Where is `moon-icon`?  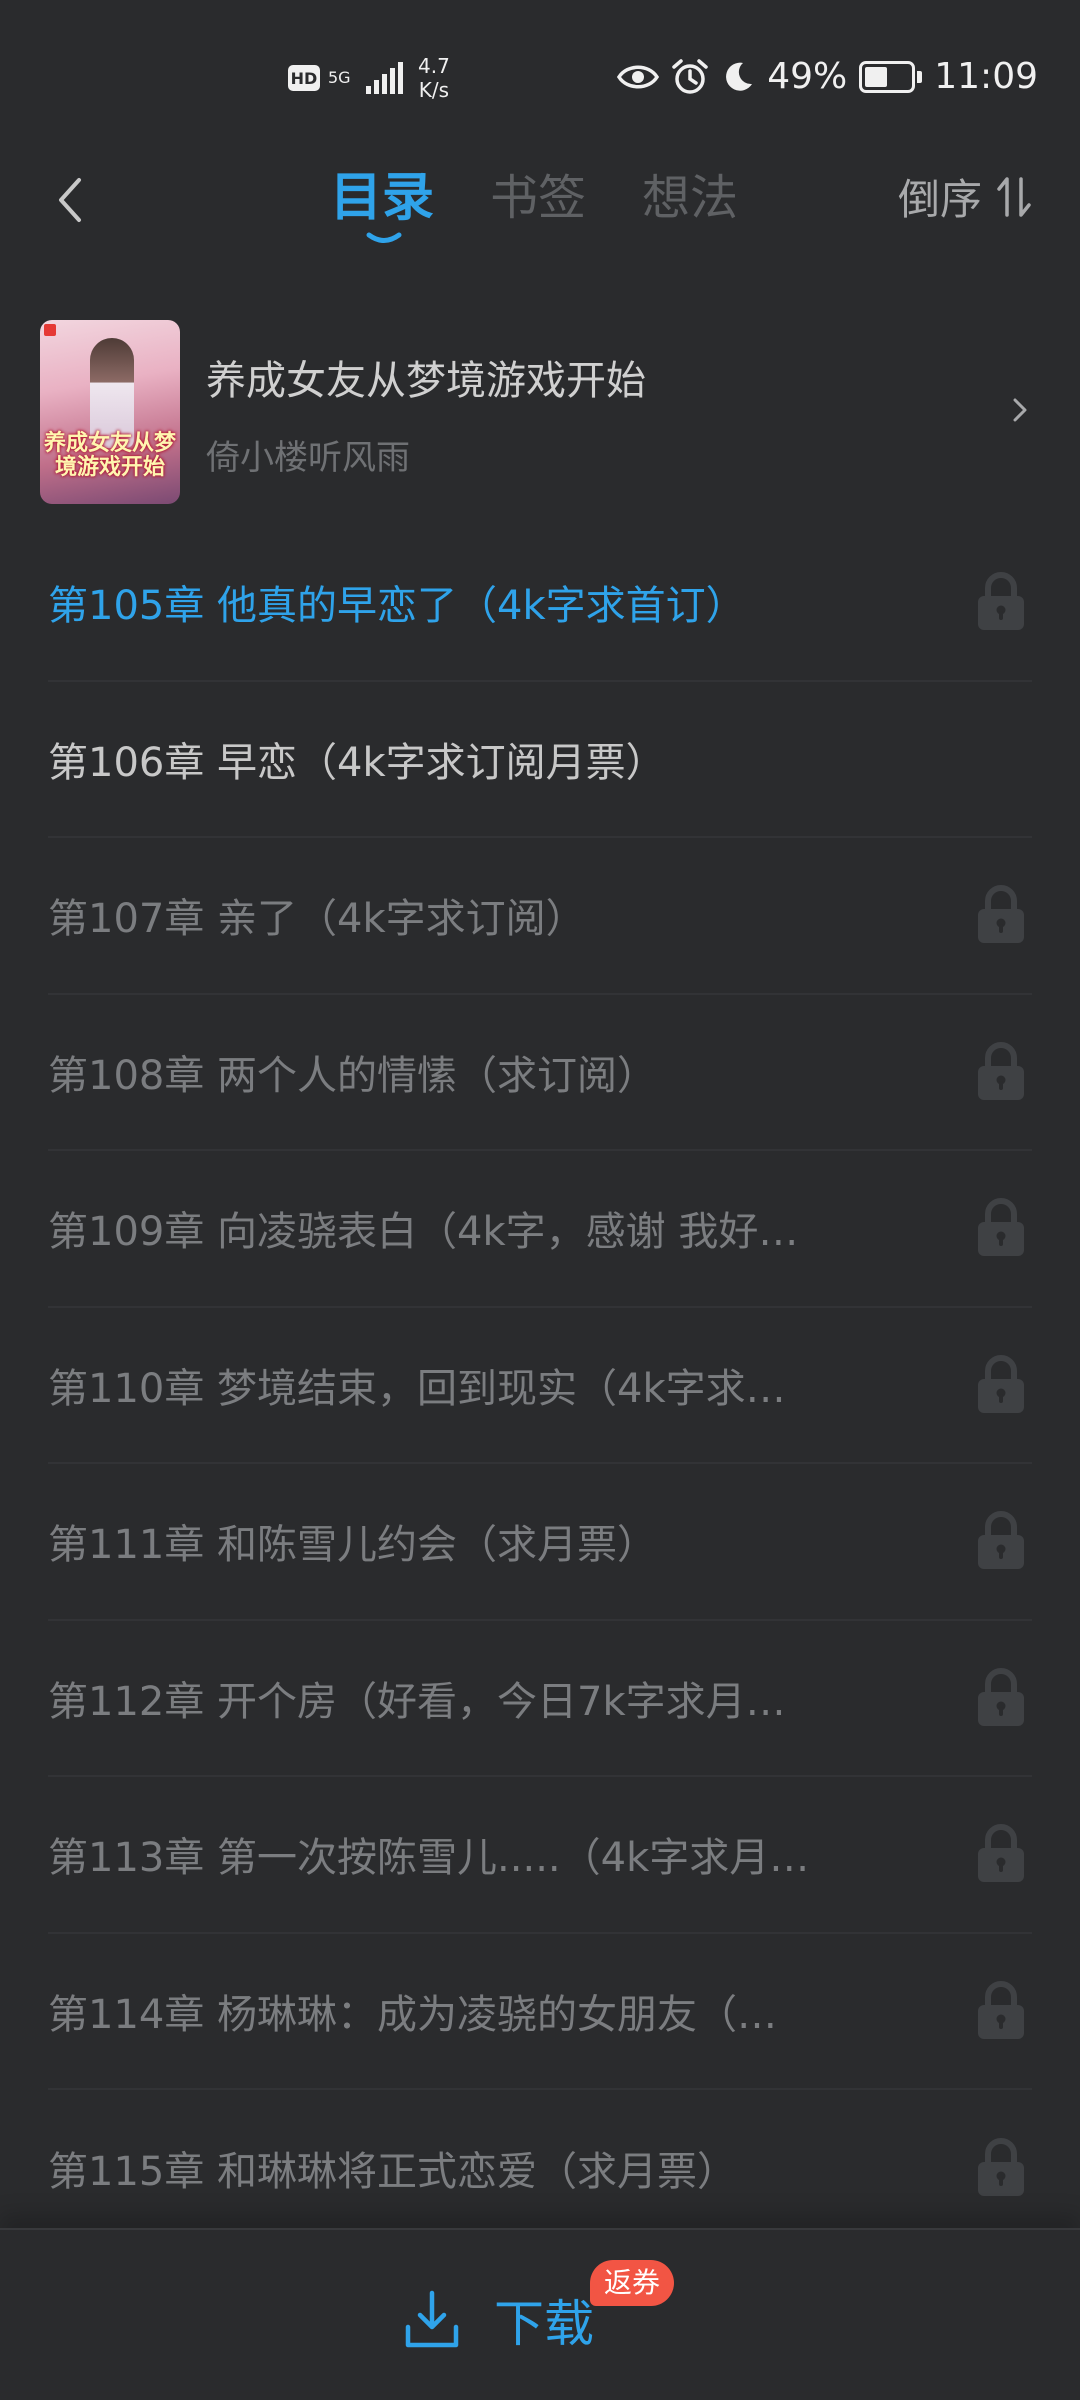 moon-icon is located at coordinates (739, 76).